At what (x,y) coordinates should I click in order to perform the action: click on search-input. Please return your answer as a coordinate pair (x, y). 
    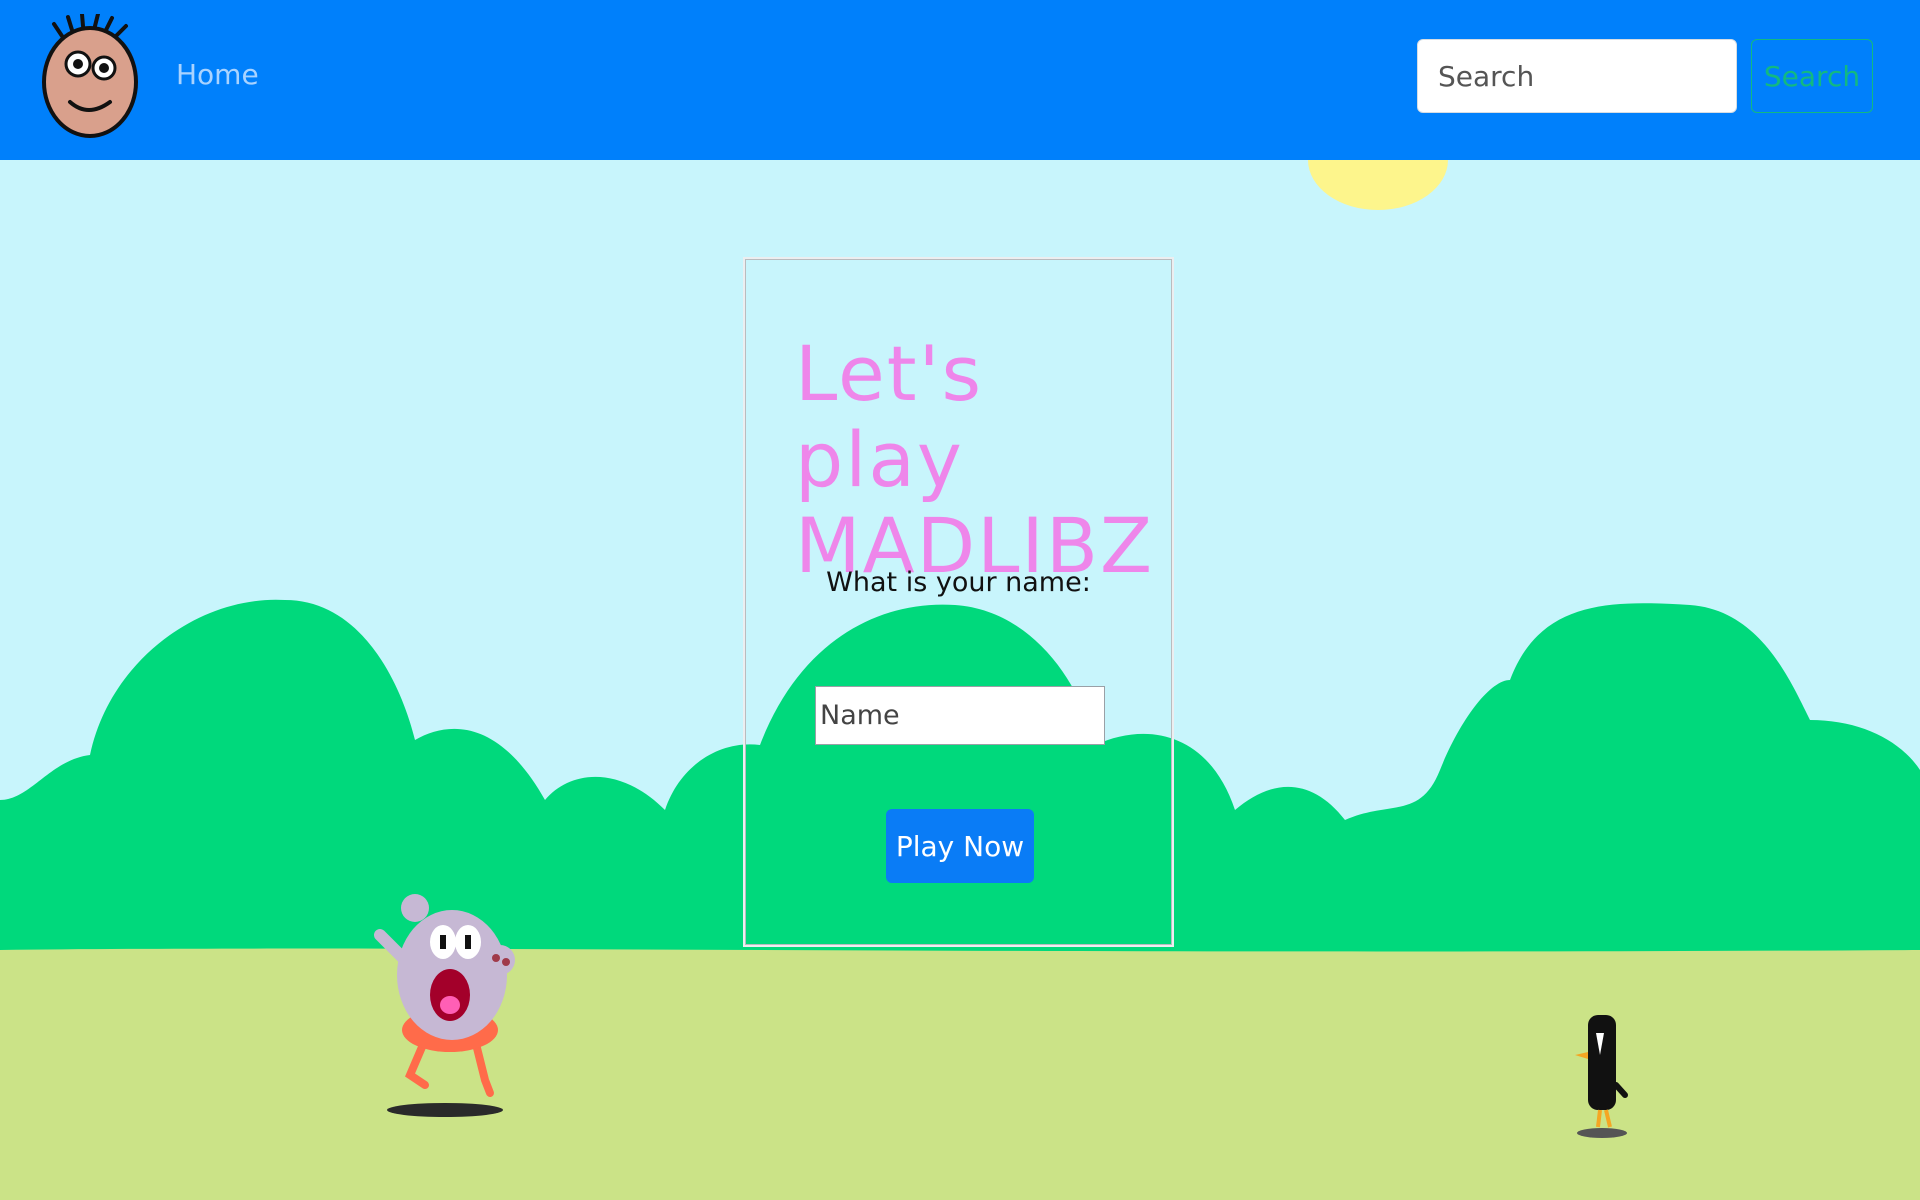
    Looking at the image, I should click on (1577, 76).